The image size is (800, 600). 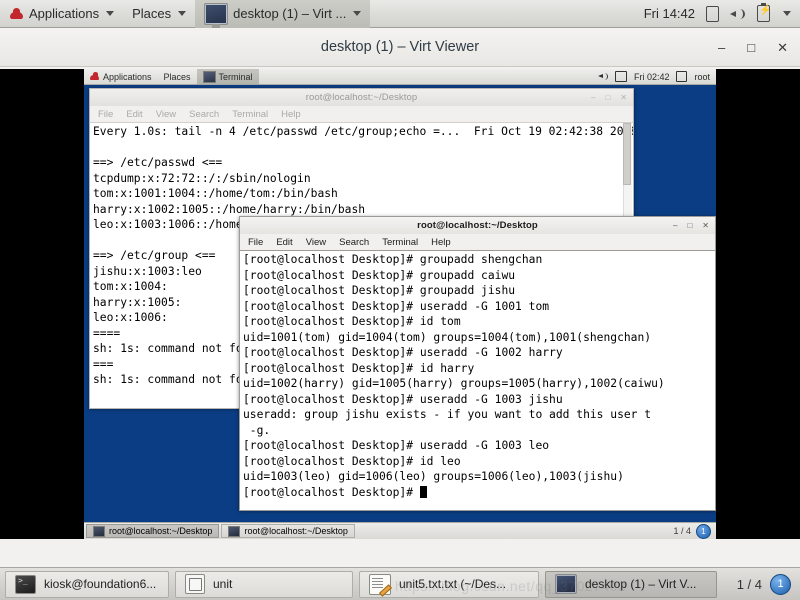 I want to click on vm-task-button-1: root@localhost:~/Desktop, so click(x=153, y=531).